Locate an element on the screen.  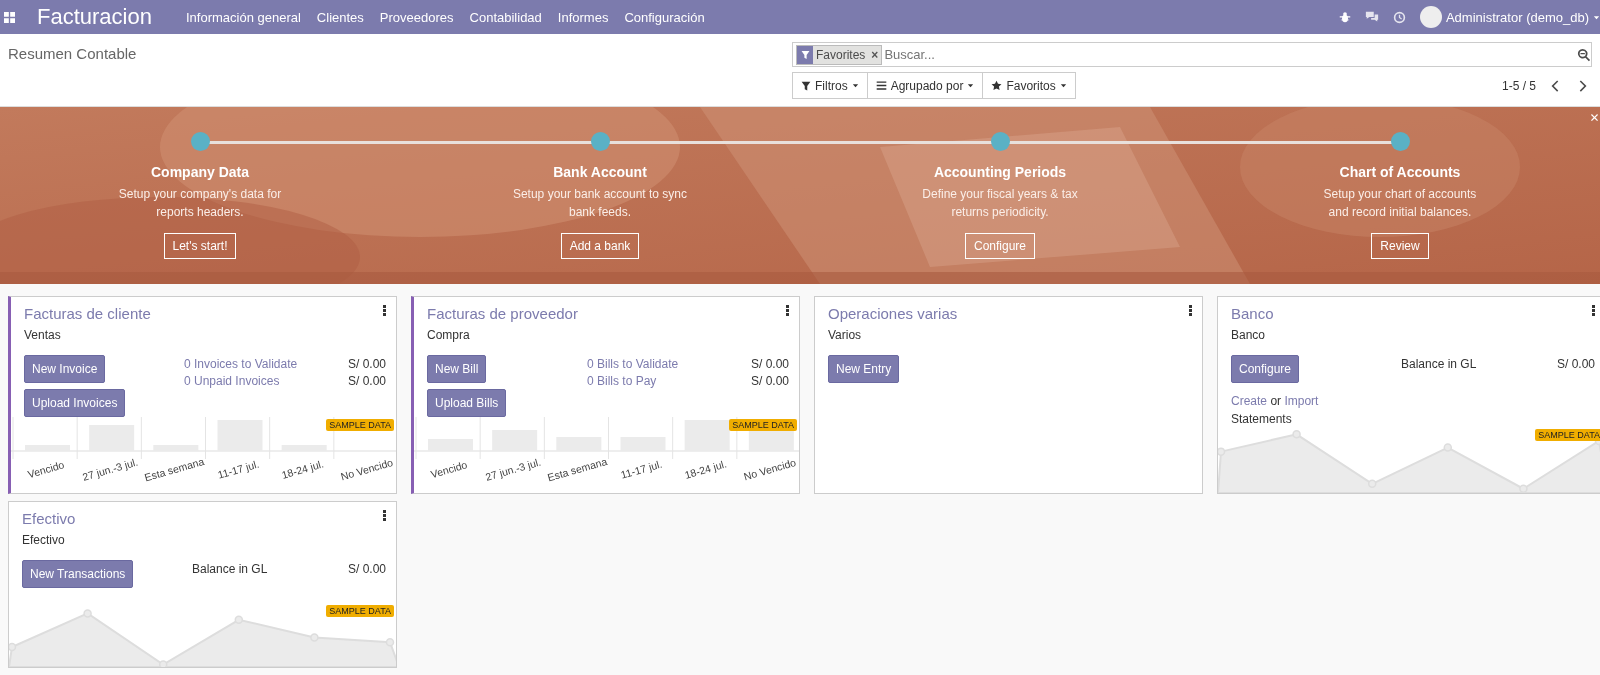
action-button: New Bill is located at coordinates (457, 369).